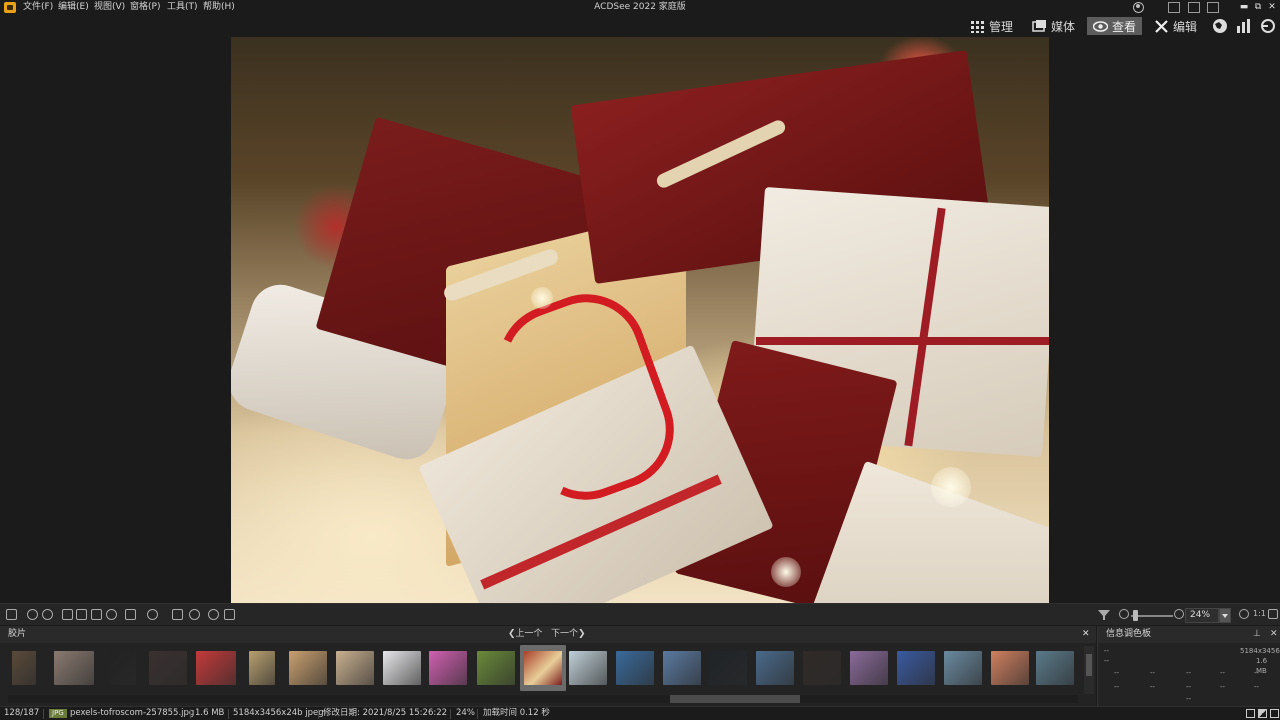 This screenshot has height=720, width=1280. What do you see at coordinates (194, 614) in the screenshot?
I see `timer-icon` at bounding box center [194, 614].